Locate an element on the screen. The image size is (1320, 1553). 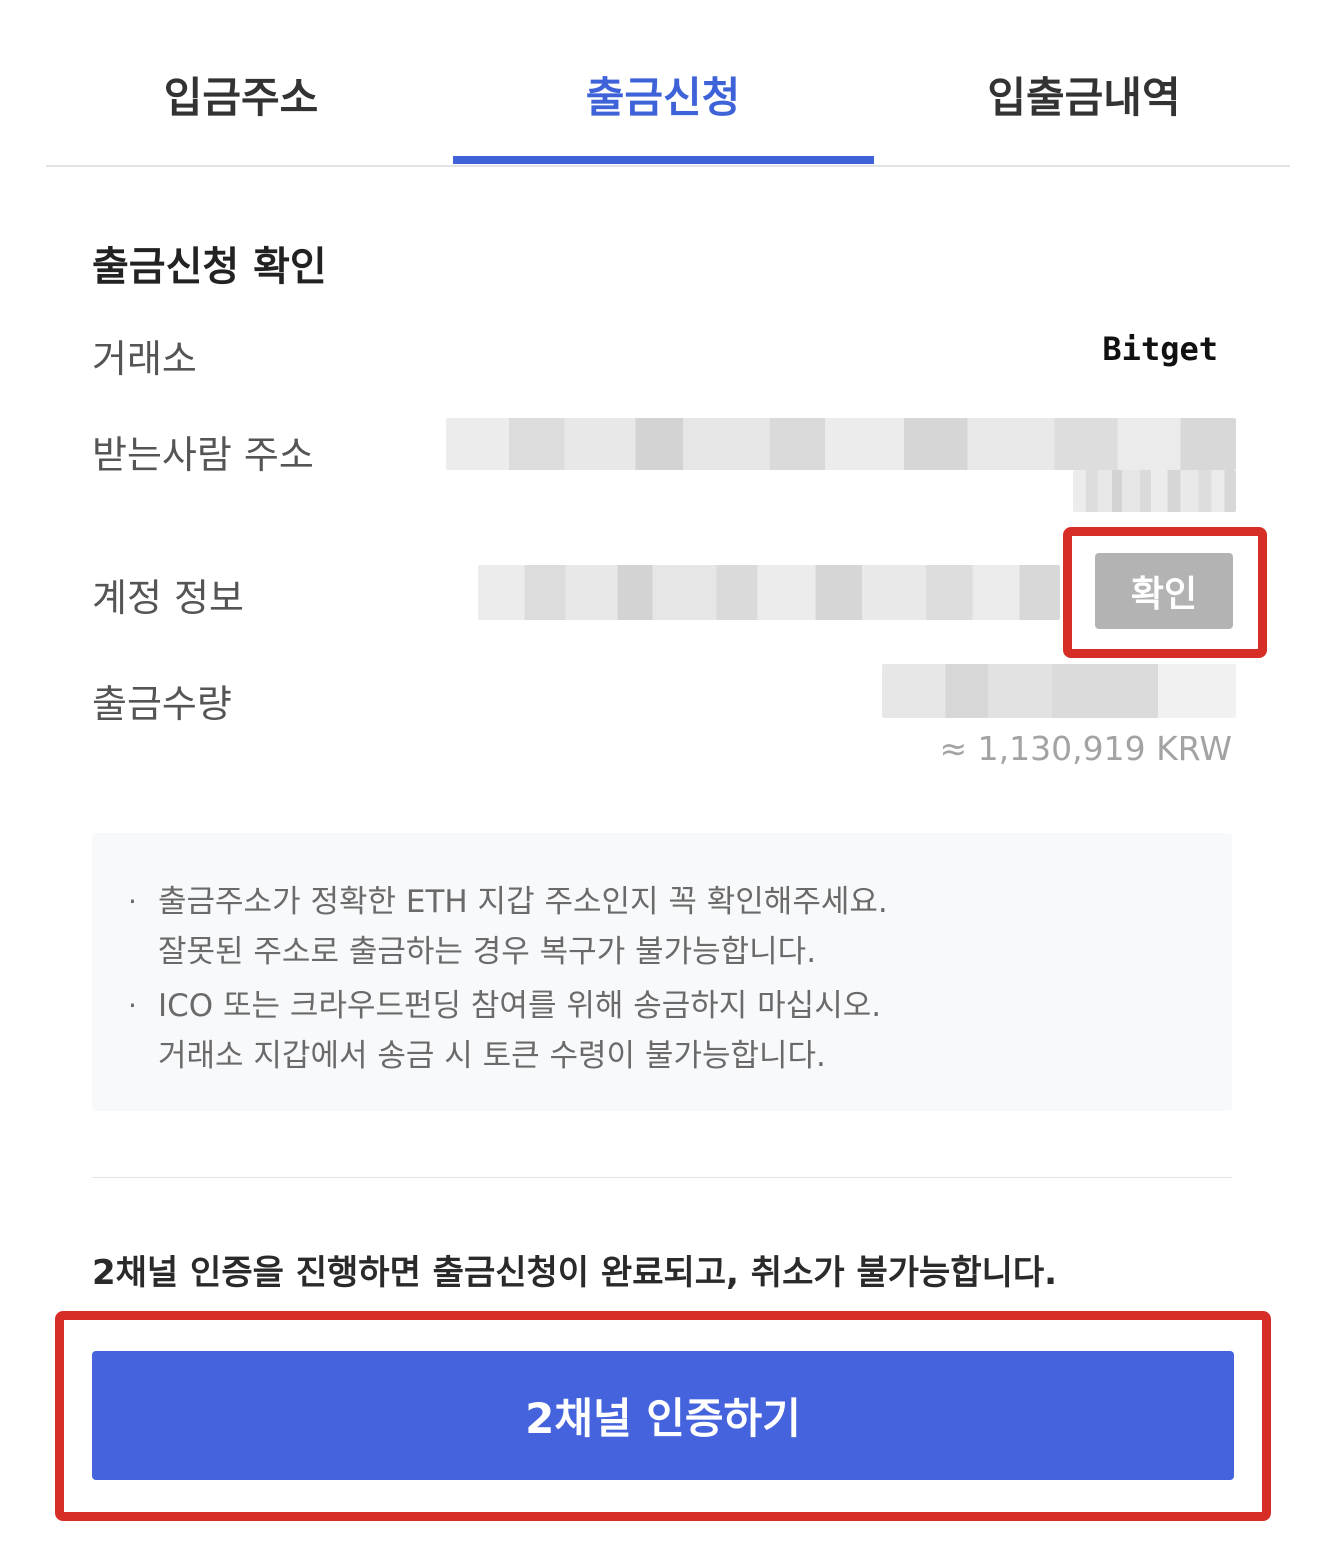
withdraw-amount-redacted is located at coordinates (1059, 691).